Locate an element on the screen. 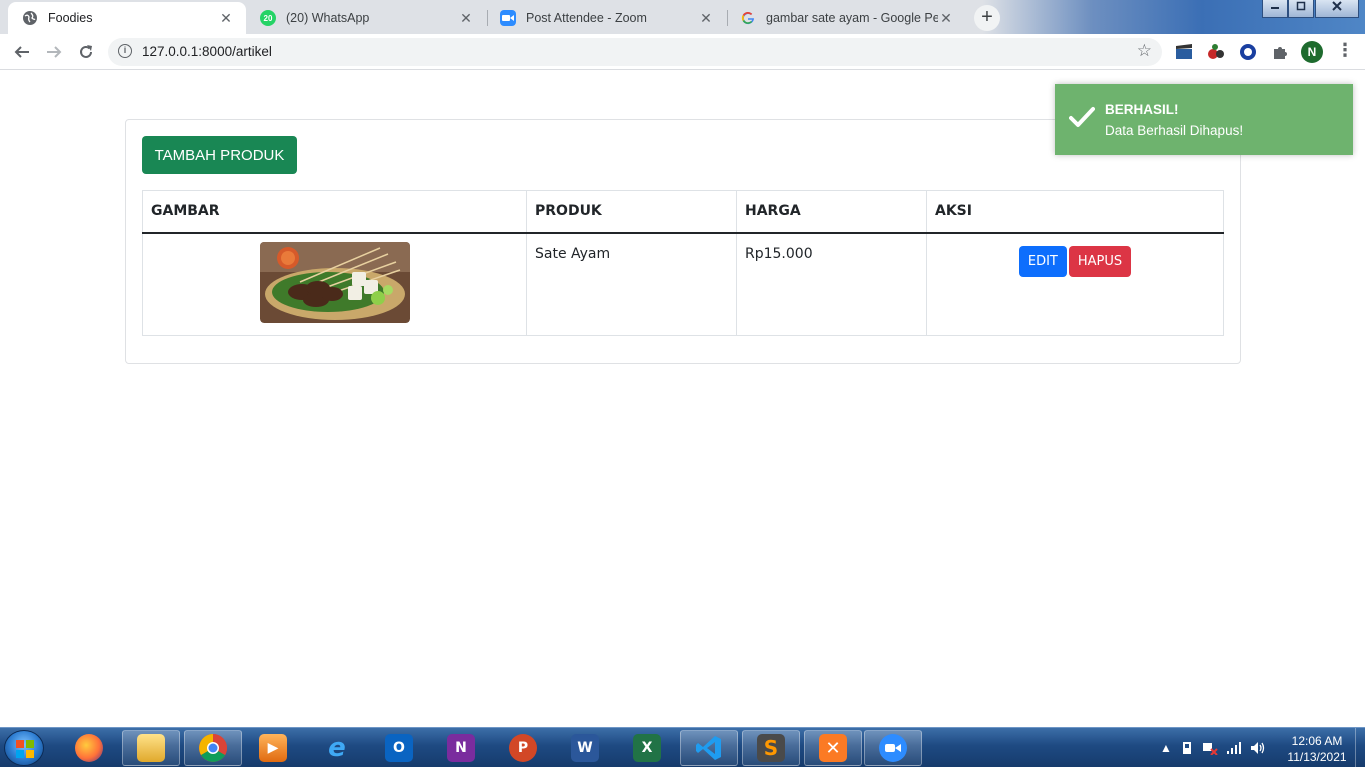  header-gambar: GAMBAR is located at coordinates (334, 212).